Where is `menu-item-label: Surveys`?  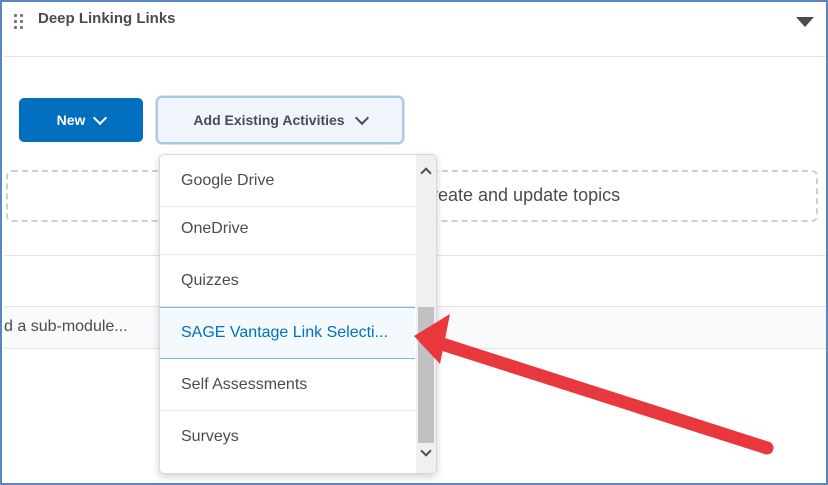 menu-item-label: Surveys is located at coordinates (210, 436).